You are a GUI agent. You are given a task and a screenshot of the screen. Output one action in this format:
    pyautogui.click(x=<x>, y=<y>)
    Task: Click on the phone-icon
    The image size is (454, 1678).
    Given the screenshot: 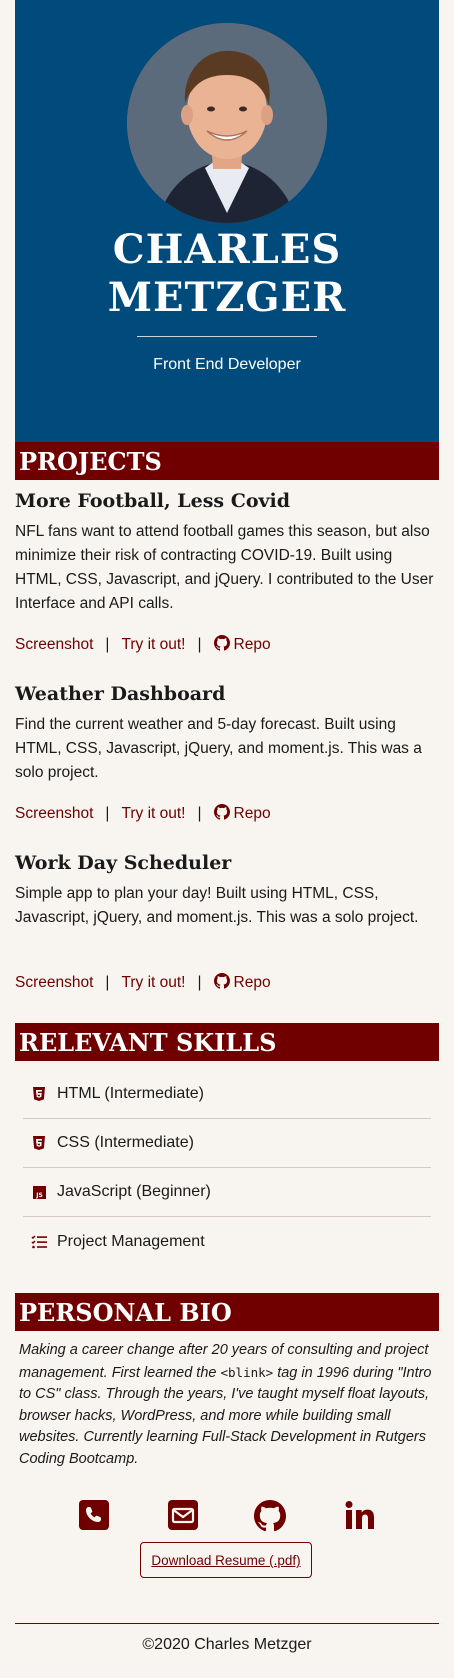 What is the action you would take?
    pyautogui.click(x=94, y=1517)
    